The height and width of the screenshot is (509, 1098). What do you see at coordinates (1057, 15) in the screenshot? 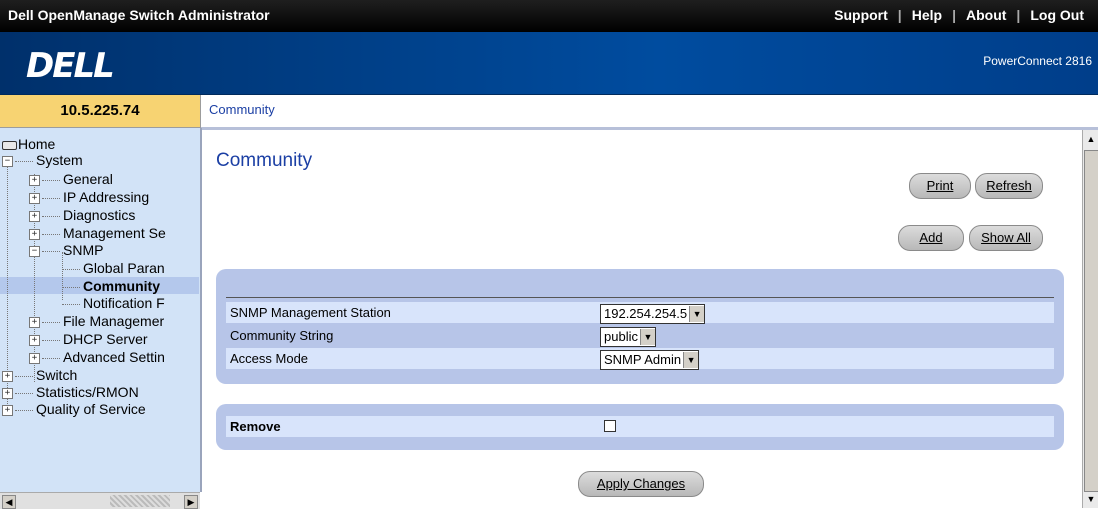
I see `logout-link: Log Out` at bounding box center [1057, 15].